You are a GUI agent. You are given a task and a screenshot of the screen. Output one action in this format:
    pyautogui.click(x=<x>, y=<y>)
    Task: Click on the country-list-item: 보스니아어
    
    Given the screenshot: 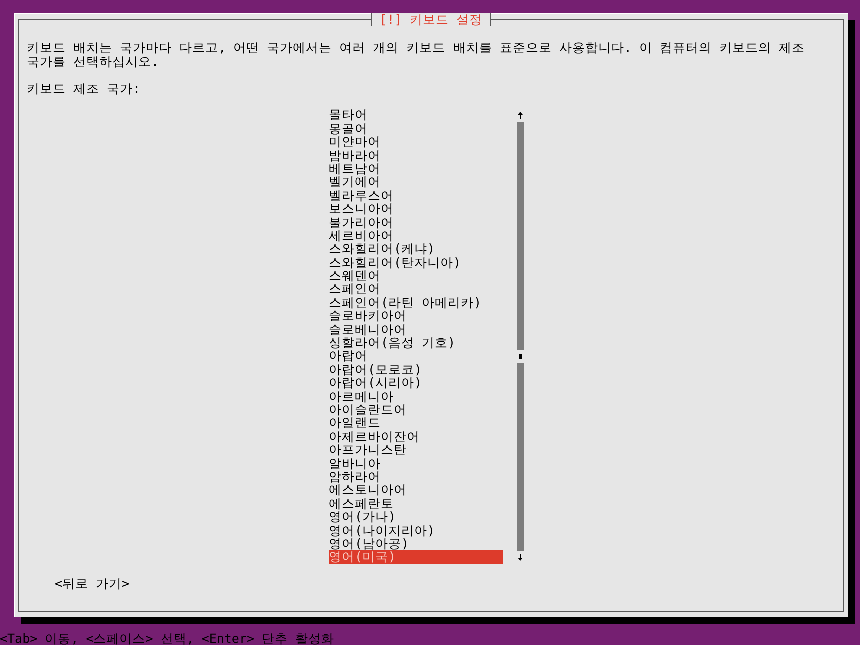 What is the action you would take?
    pyautogui.click(x=416, y=209)
    